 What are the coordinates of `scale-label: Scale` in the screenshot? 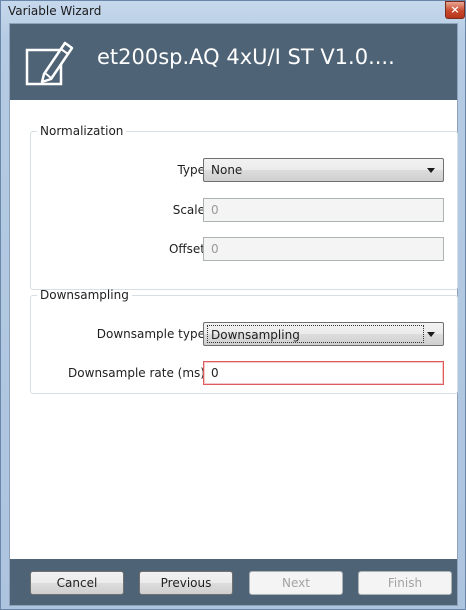 It's located at (188, 210).